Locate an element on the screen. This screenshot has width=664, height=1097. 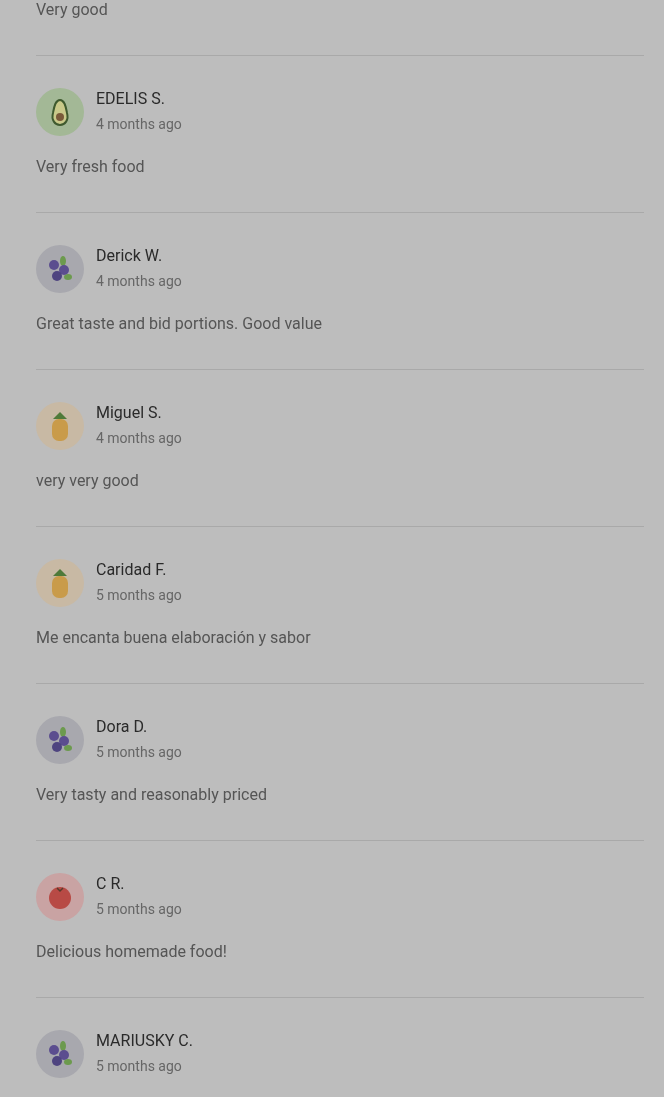
review-comment: Very fresh food is located at coordinates (91, 167).